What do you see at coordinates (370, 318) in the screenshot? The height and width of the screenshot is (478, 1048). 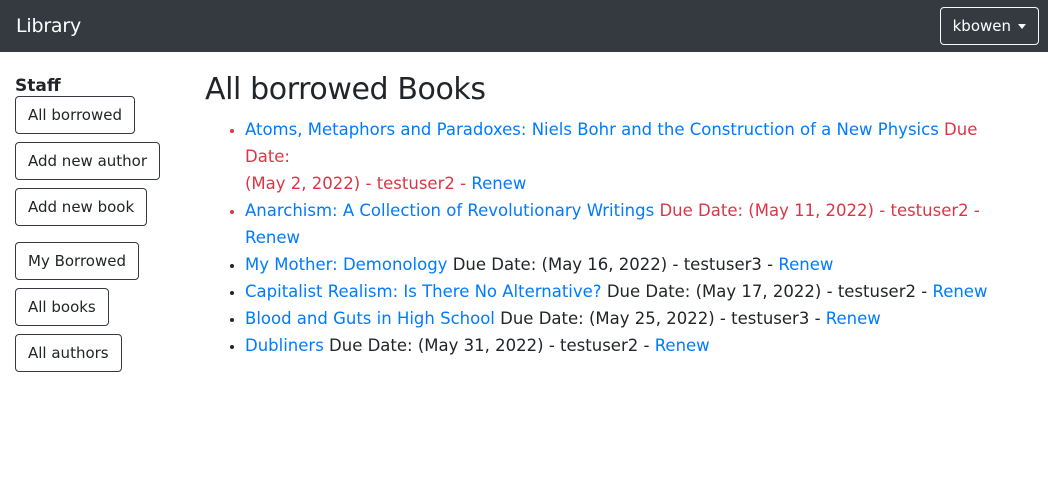 I see `book-link: Blood and Guts in High School` at bounding box center [370, 318].